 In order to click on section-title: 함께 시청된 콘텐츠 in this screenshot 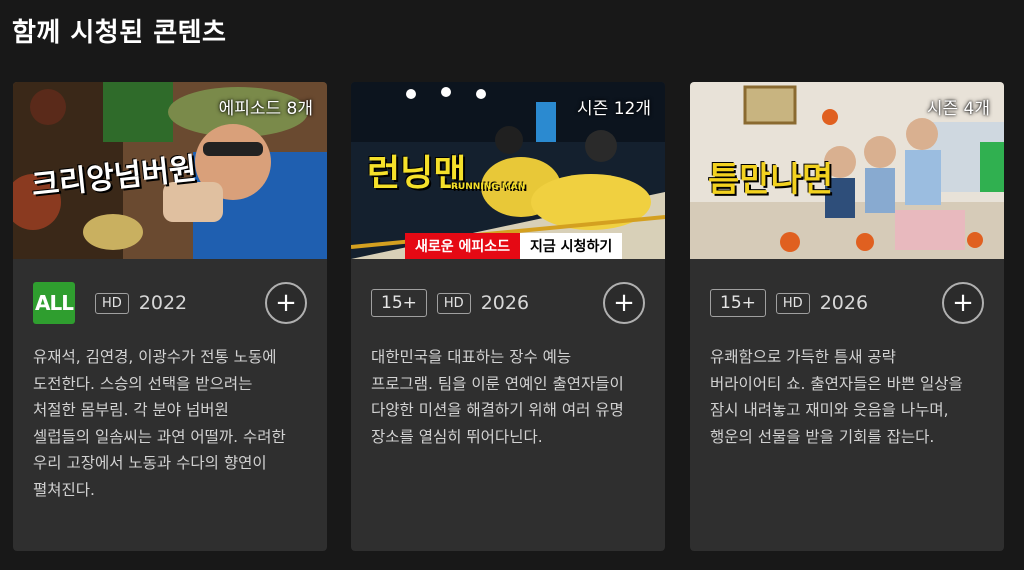, I will do `click(119, 33)`.